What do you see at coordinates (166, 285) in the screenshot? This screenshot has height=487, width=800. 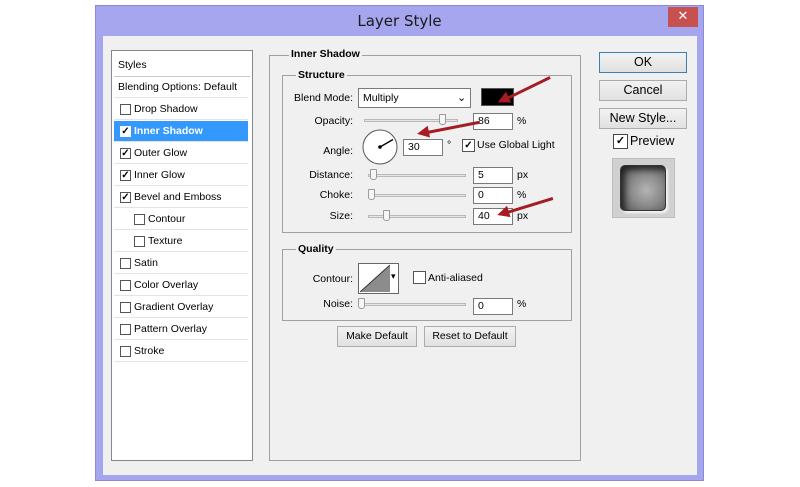 I see `style-item-label: Color Overlay` at bounding box center [166, 285].